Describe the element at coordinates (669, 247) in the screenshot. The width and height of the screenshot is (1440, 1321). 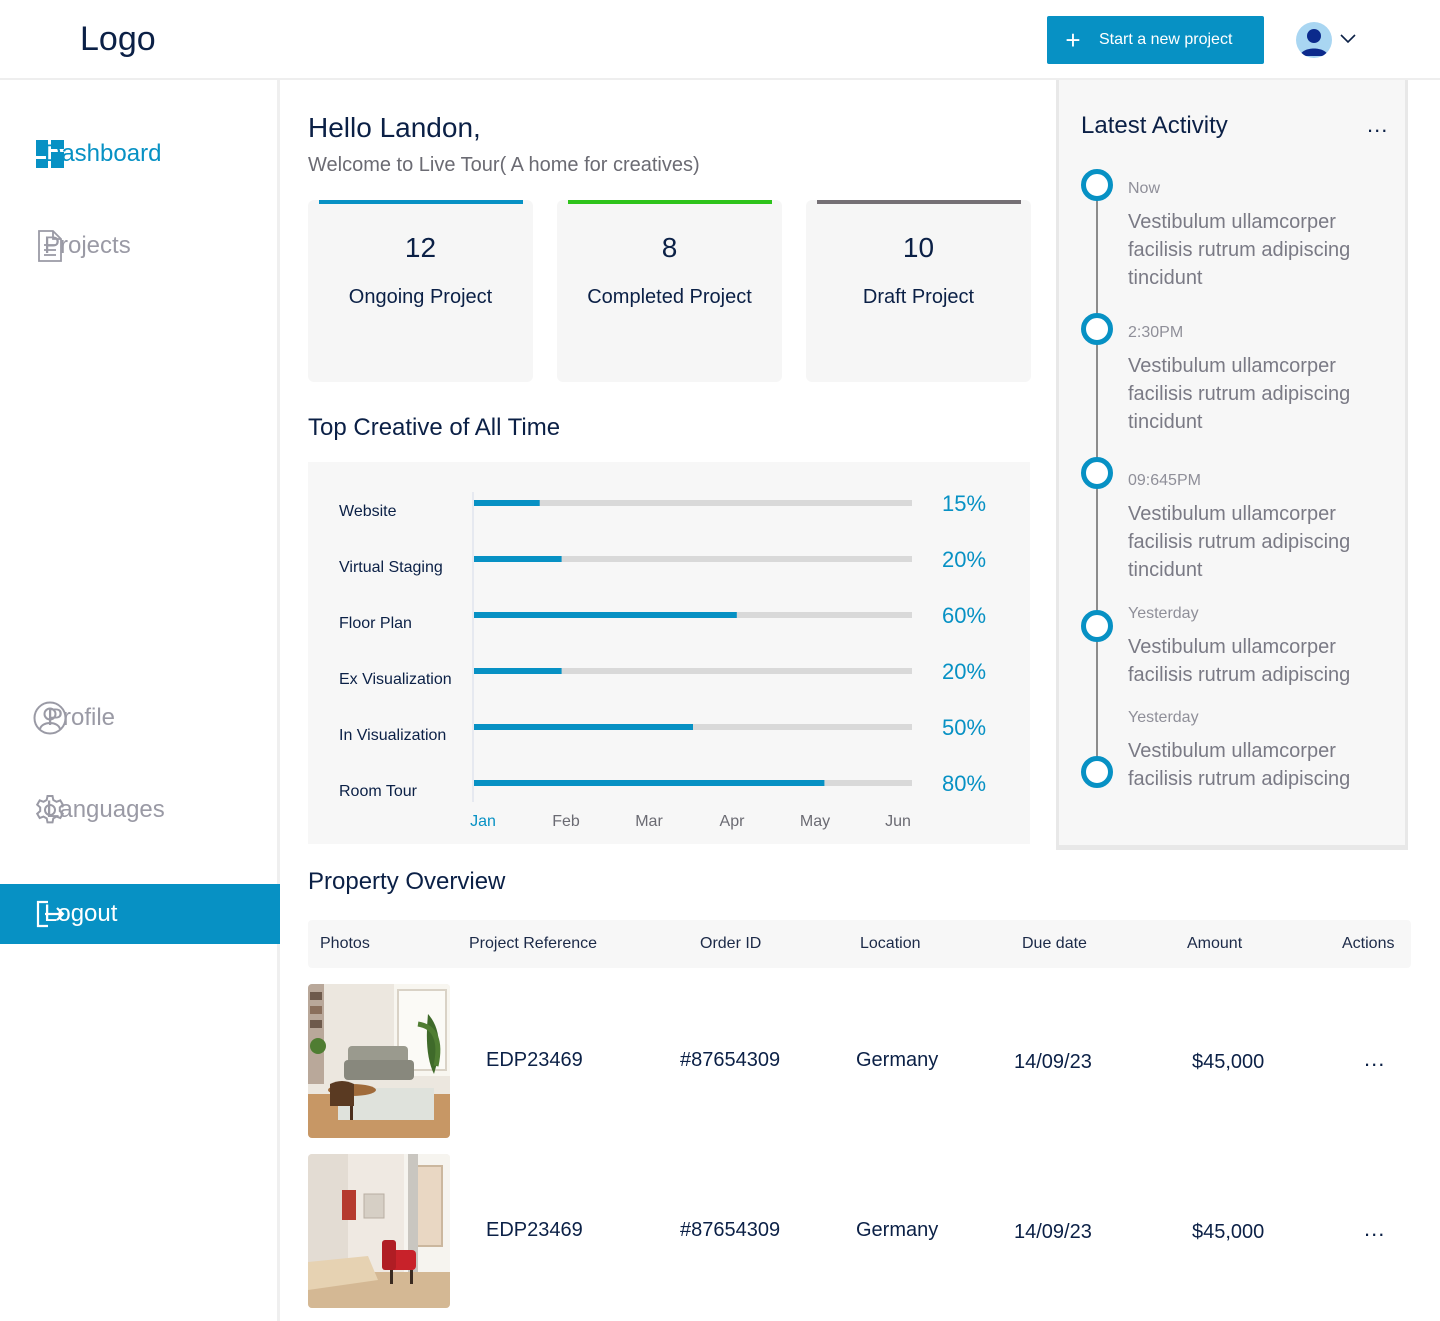
I see `stat-value: 8` at that location.